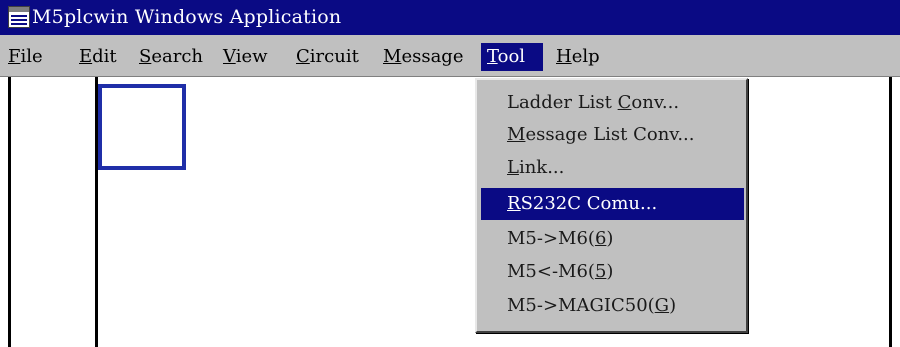  Describe the element at coordinates (142, 127) in the screenshot. I see `cursor-box` at that location.